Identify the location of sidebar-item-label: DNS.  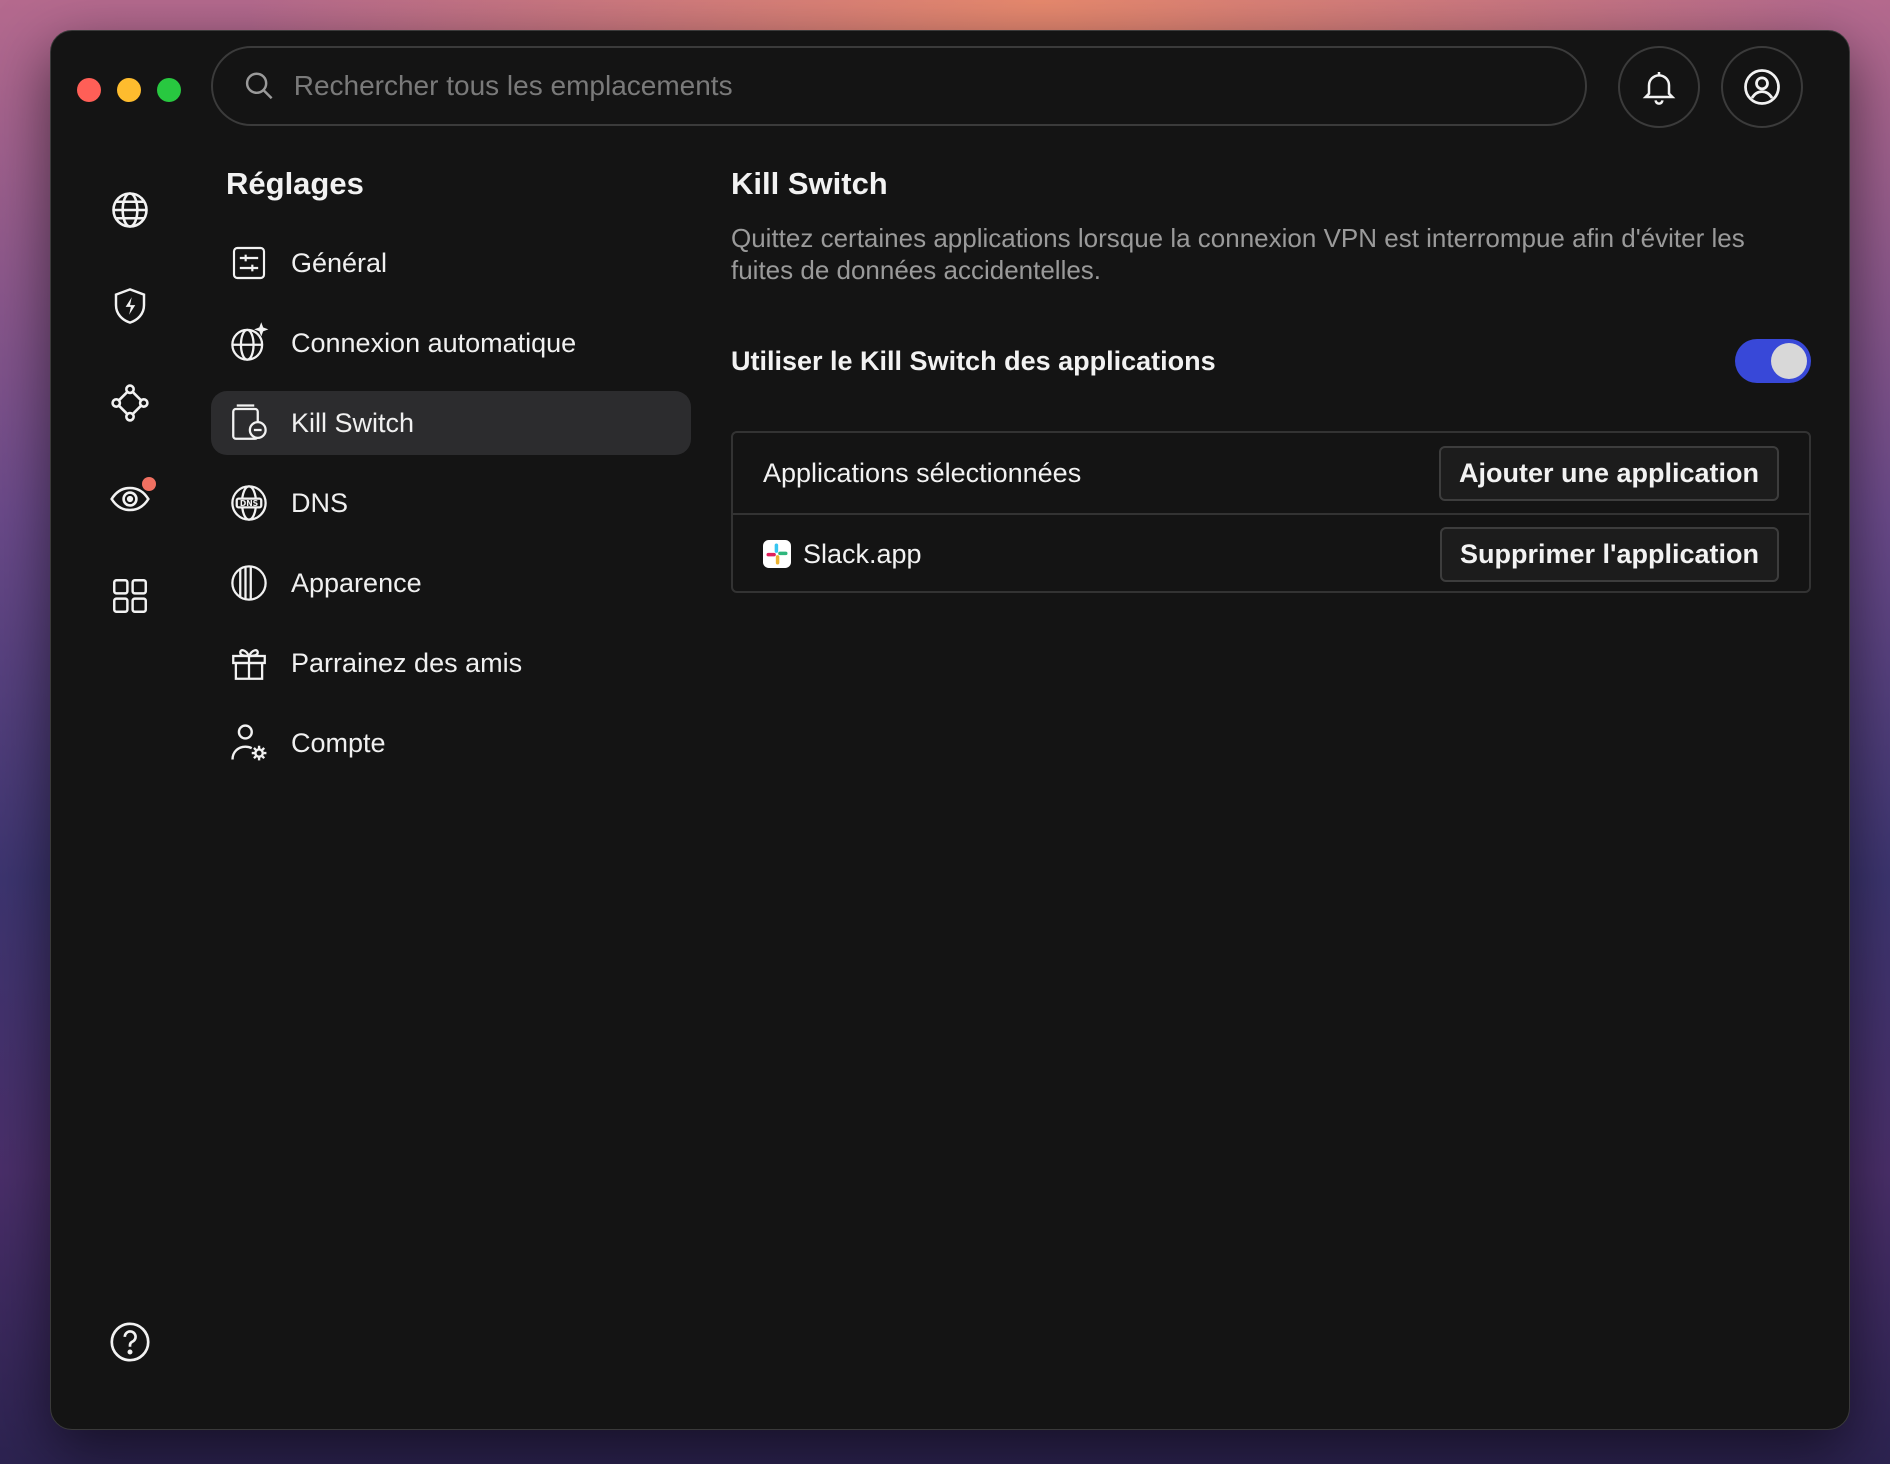
(320, 502).